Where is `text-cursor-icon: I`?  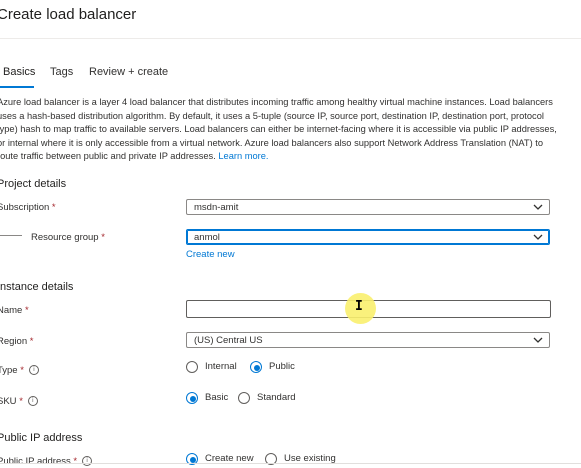
text-cursor-icon: I is located at coordinates (359, 306).